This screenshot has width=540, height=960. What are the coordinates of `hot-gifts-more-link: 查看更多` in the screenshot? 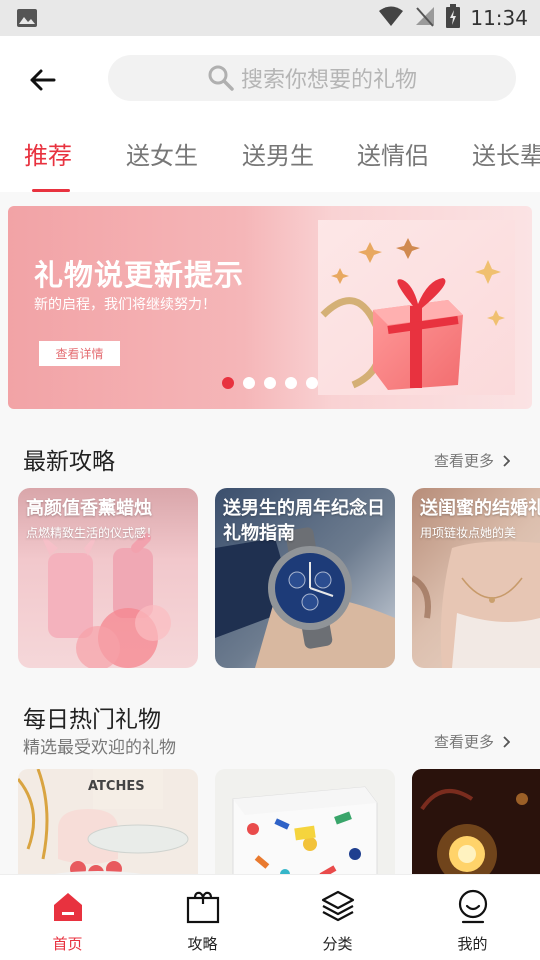 It's located at (472, 741).